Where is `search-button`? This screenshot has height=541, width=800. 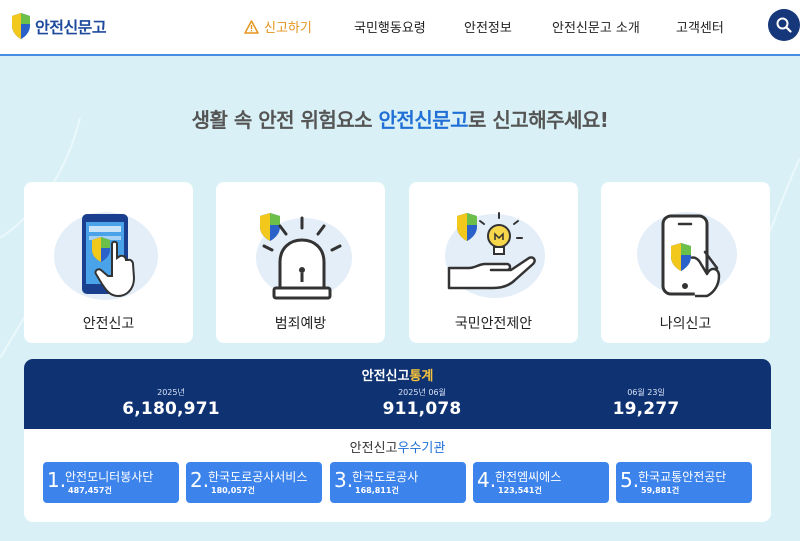 search-button is located at coordinates (784, 25).